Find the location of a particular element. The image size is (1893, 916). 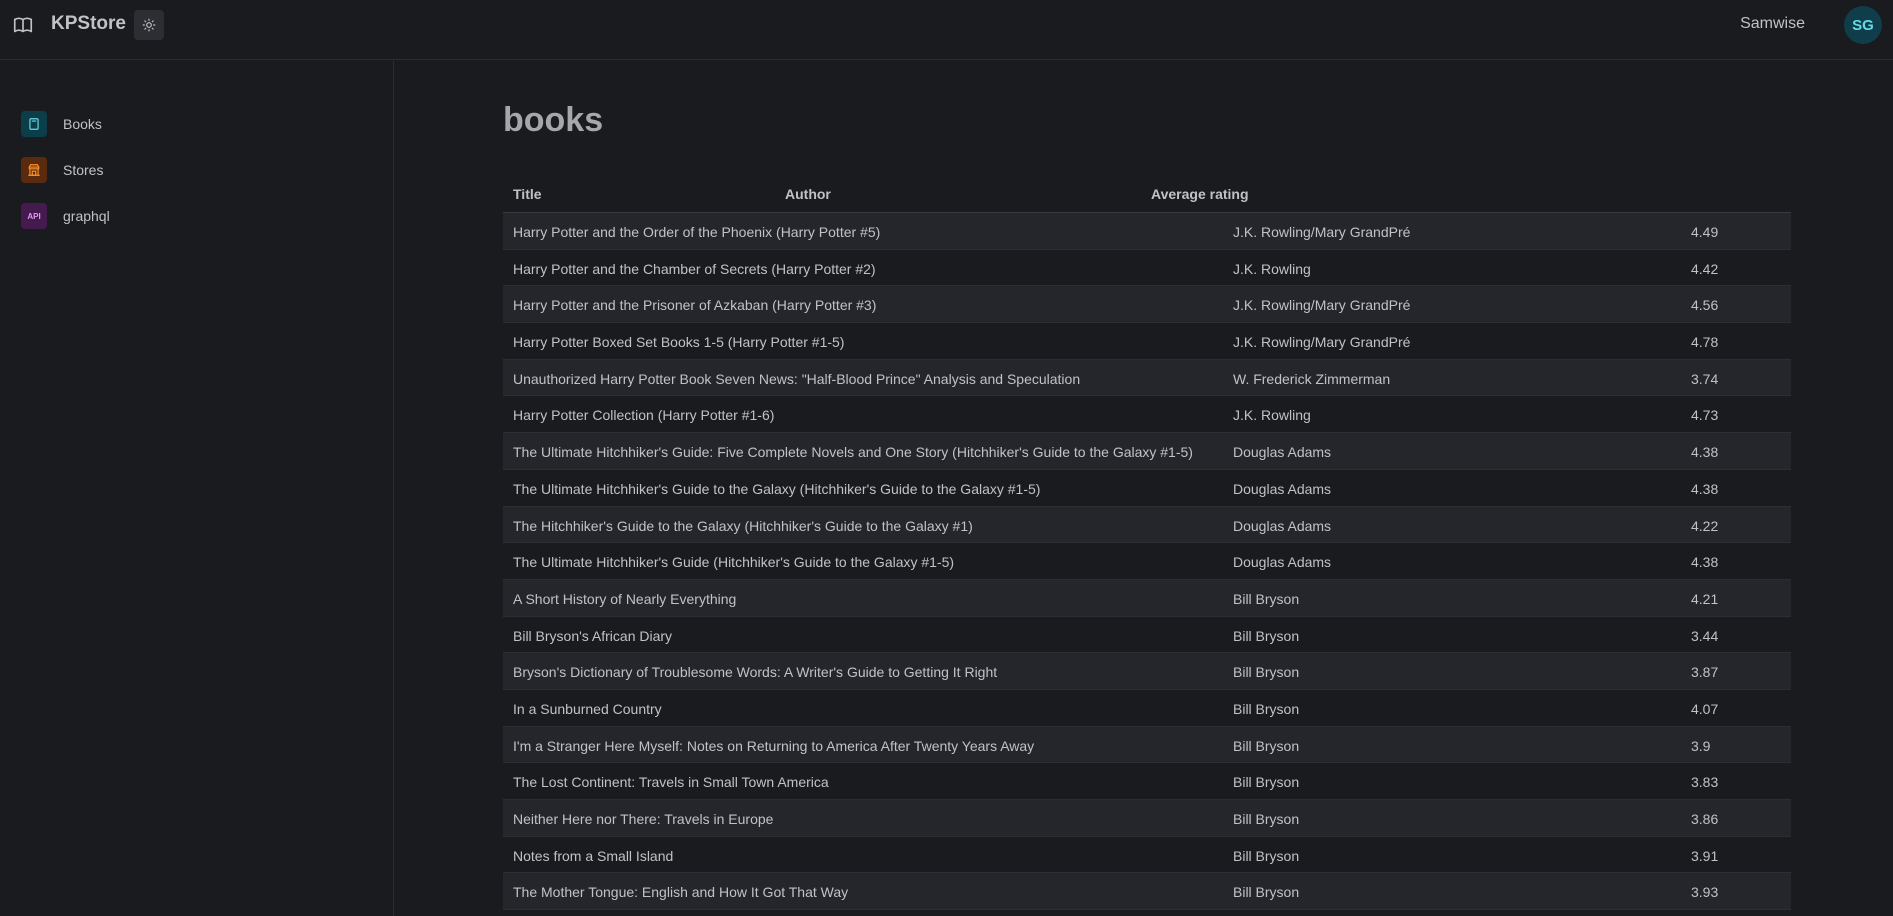

avatar: SG is located at coordinates (1863, 25).